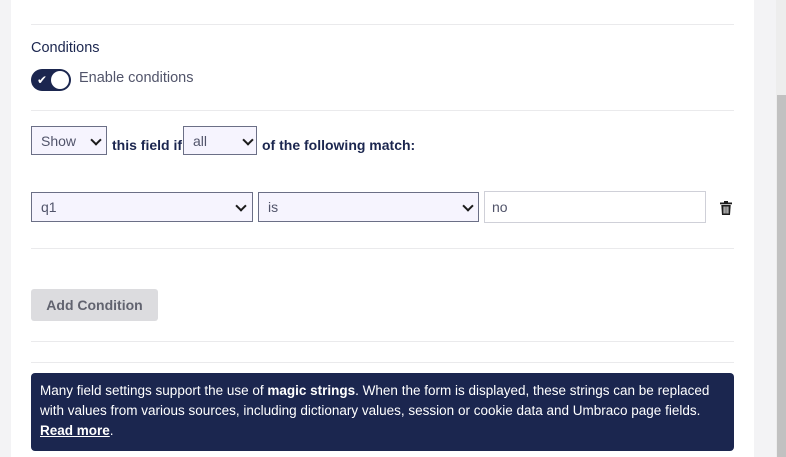 This screenshot has height=457, width=786. Describe the element at coordinates (595, 207) in the screenshot. I see `condition-value-input` at that location.